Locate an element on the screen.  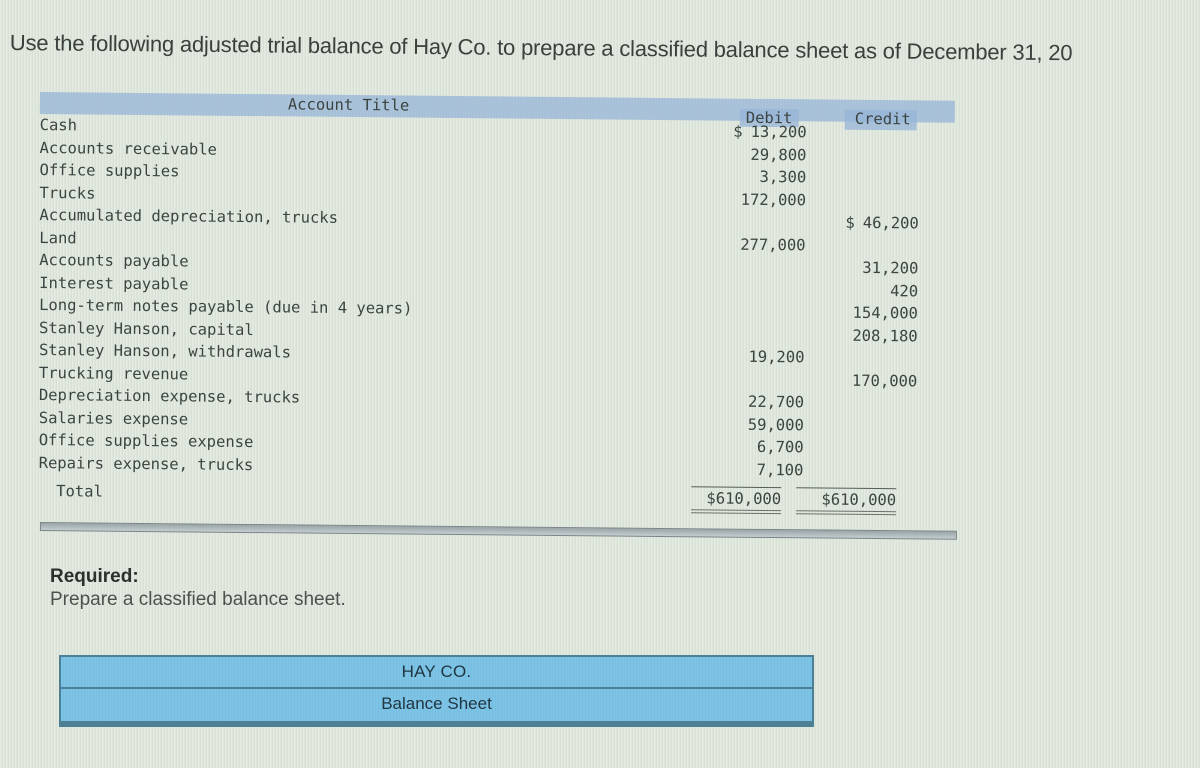
account-title-cell: Stanley Hanson, capital is located at coordinates (146, 328).